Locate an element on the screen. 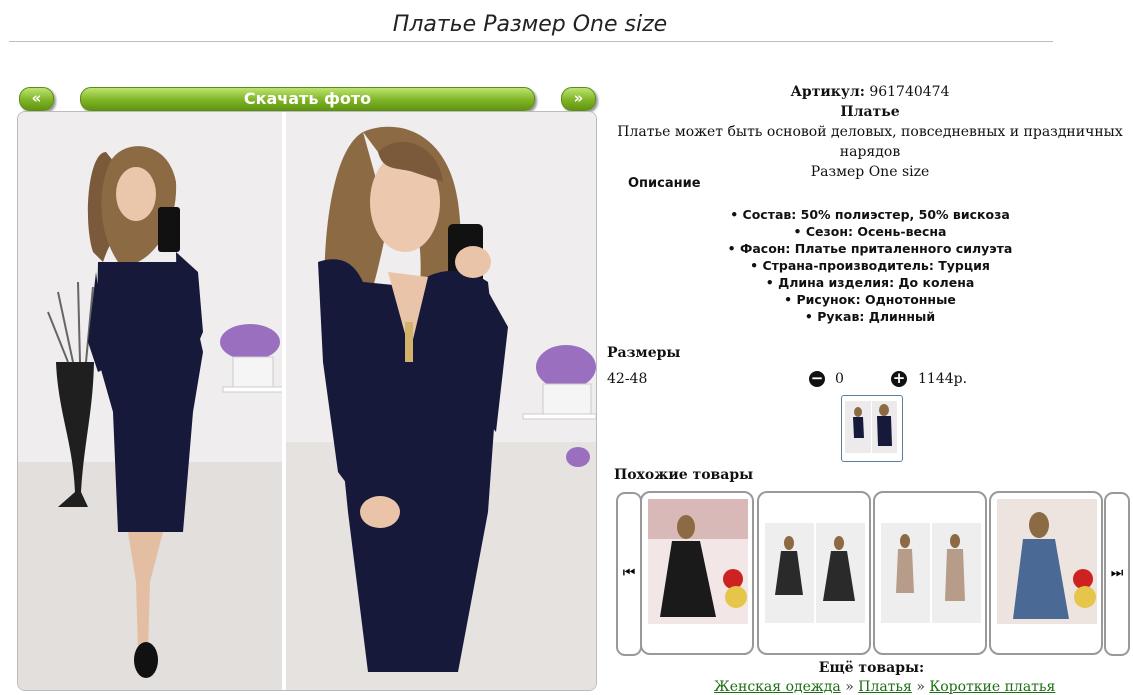 This screenshot has width=1133, height=695. description-heading: Описание is located at coordinates (664, 183).